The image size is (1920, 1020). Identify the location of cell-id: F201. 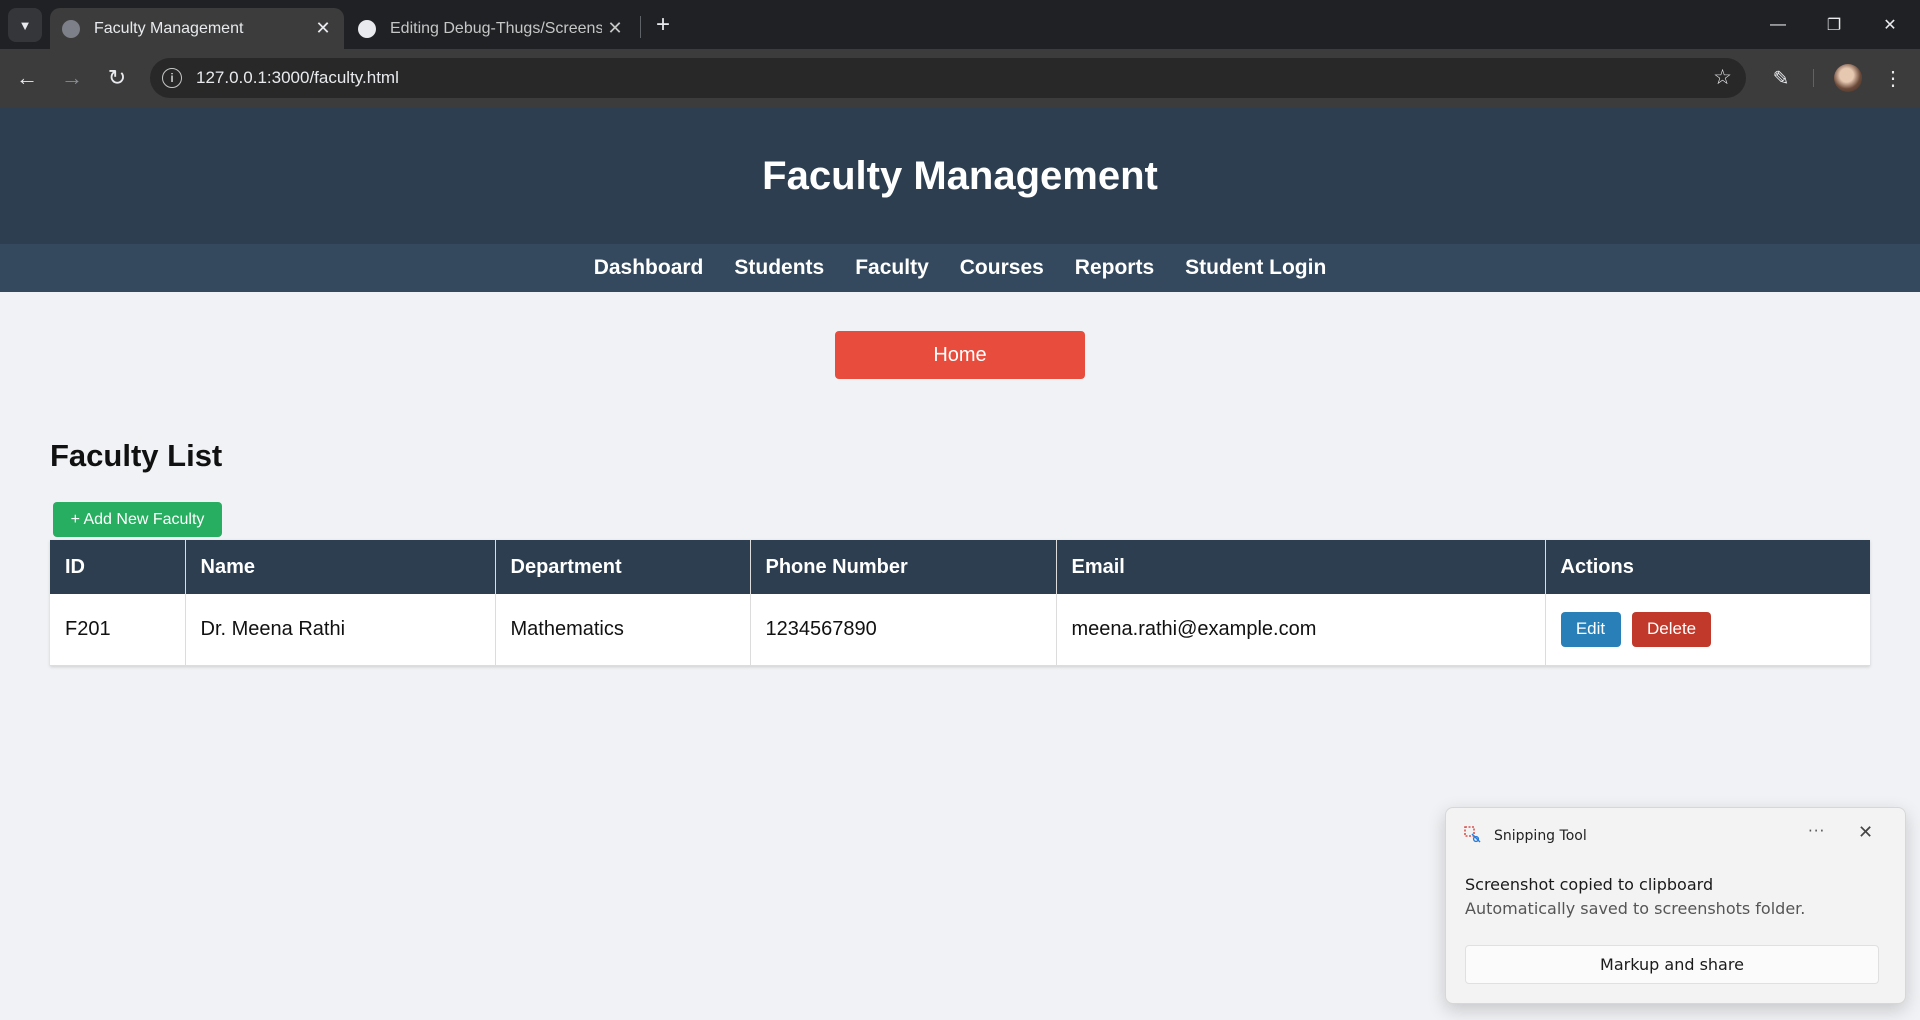
(118, 630).